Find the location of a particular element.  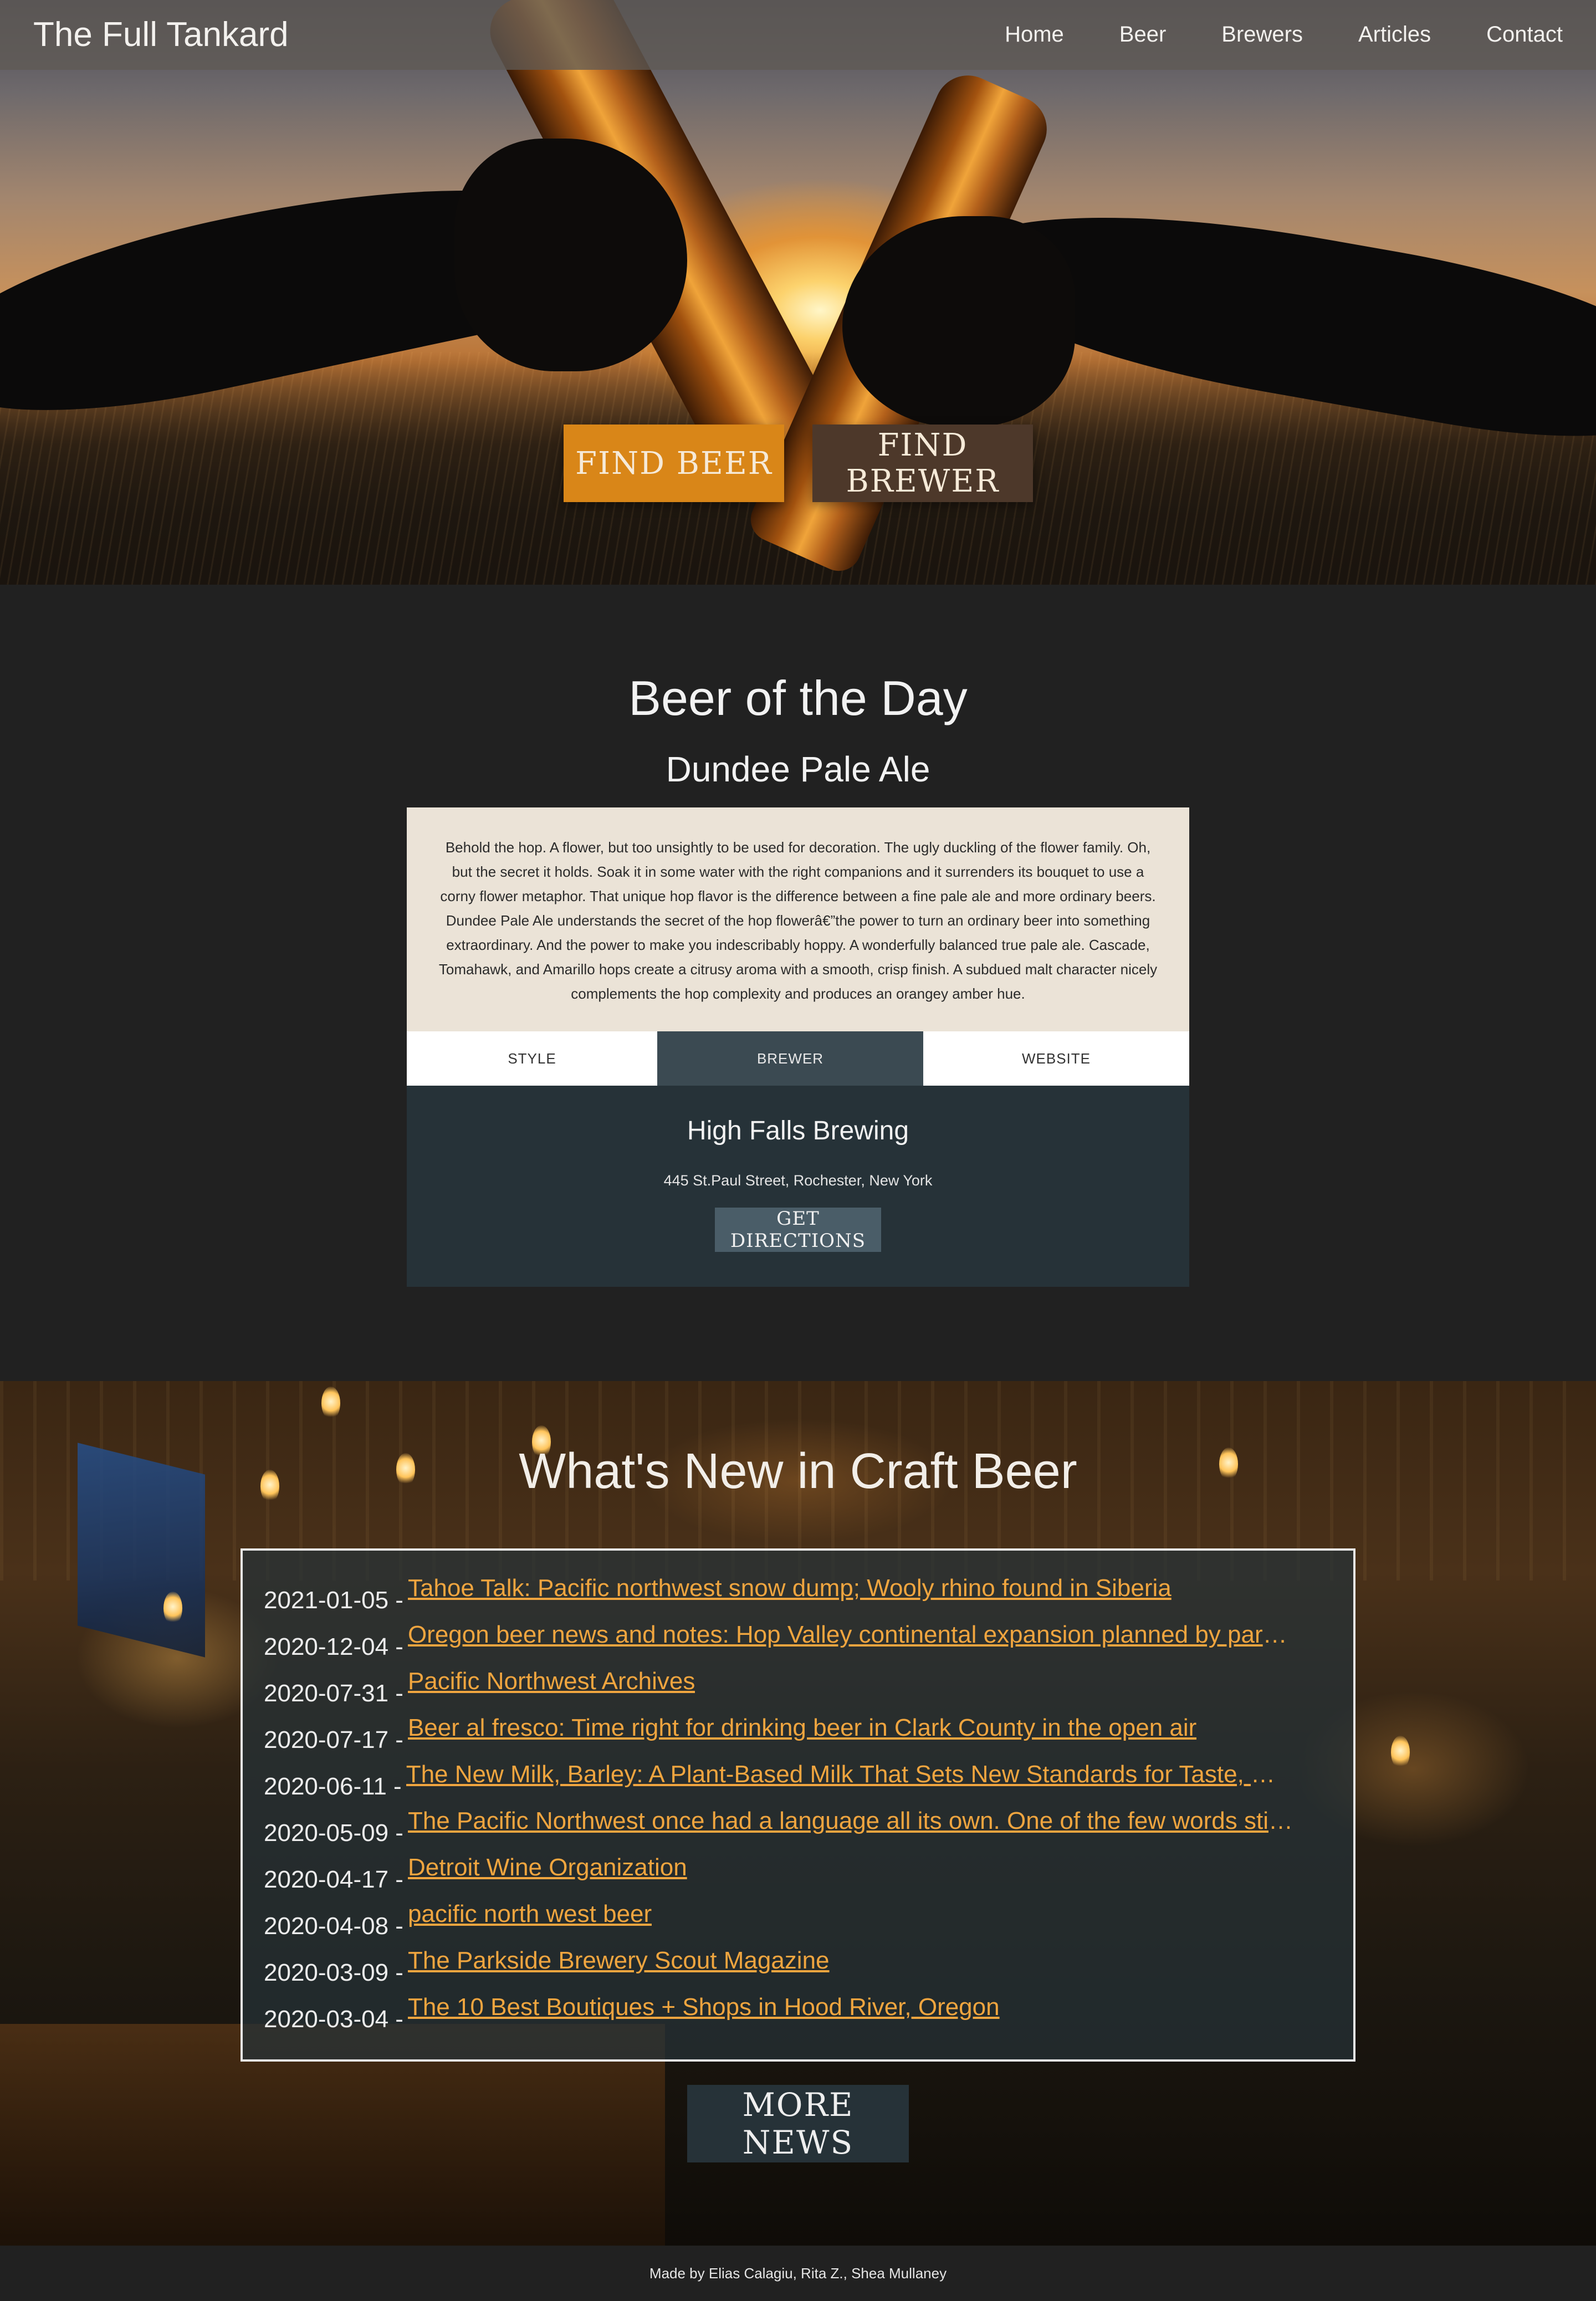

nav-link-articles: Articles is located at coordinates (1394, 34).